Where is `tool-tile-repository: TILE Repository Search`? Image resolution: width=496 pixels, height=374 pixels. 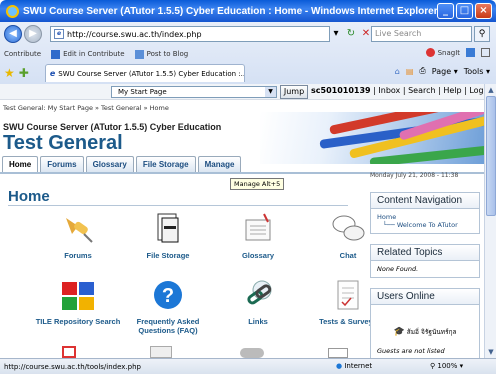
tool-tile-repository: TILE Repository Search is located at coordinates (78, 302).